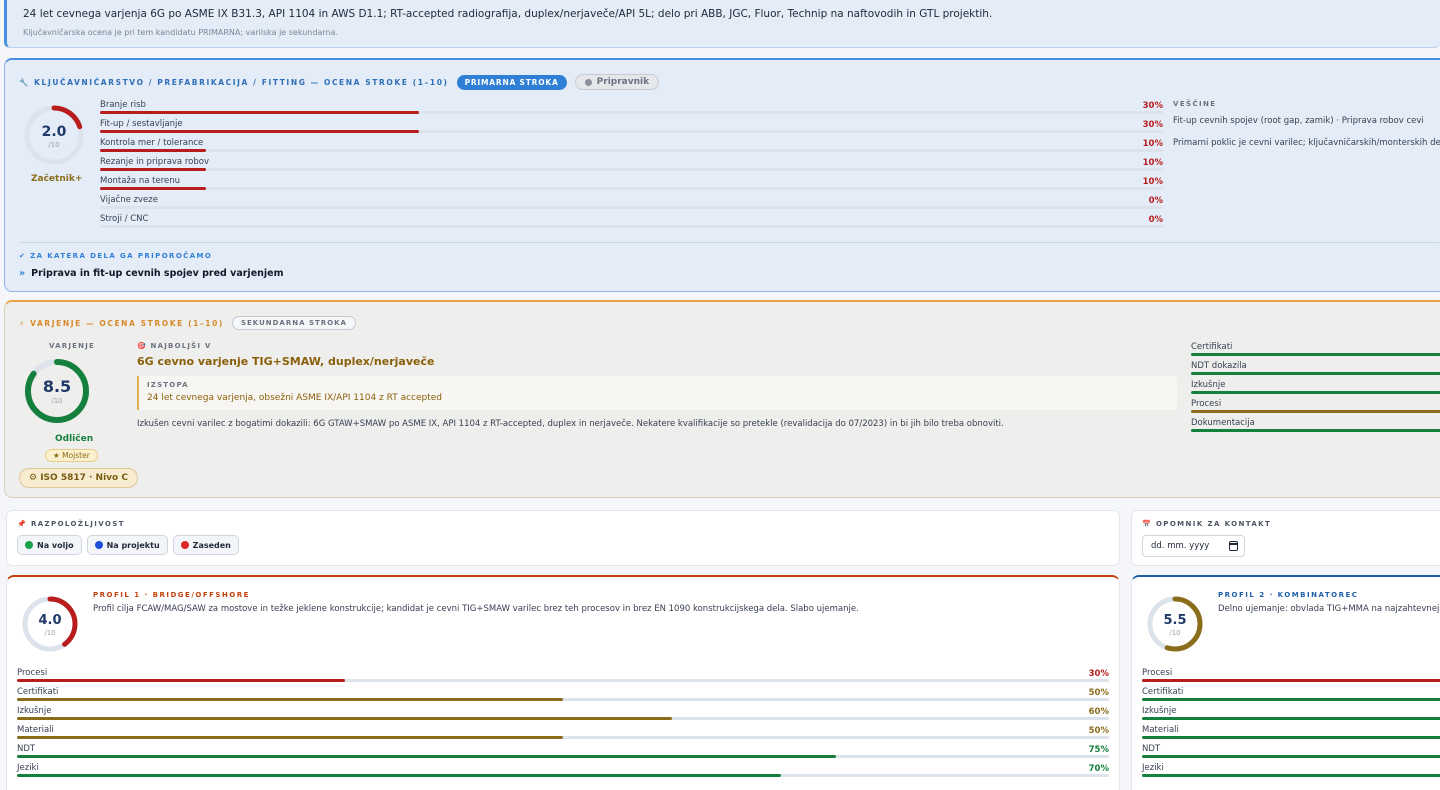 Image resolution: width=1440 pixels, height=790 pixels. I want to click on fitting-score-unit: /10, so click(54, 145).